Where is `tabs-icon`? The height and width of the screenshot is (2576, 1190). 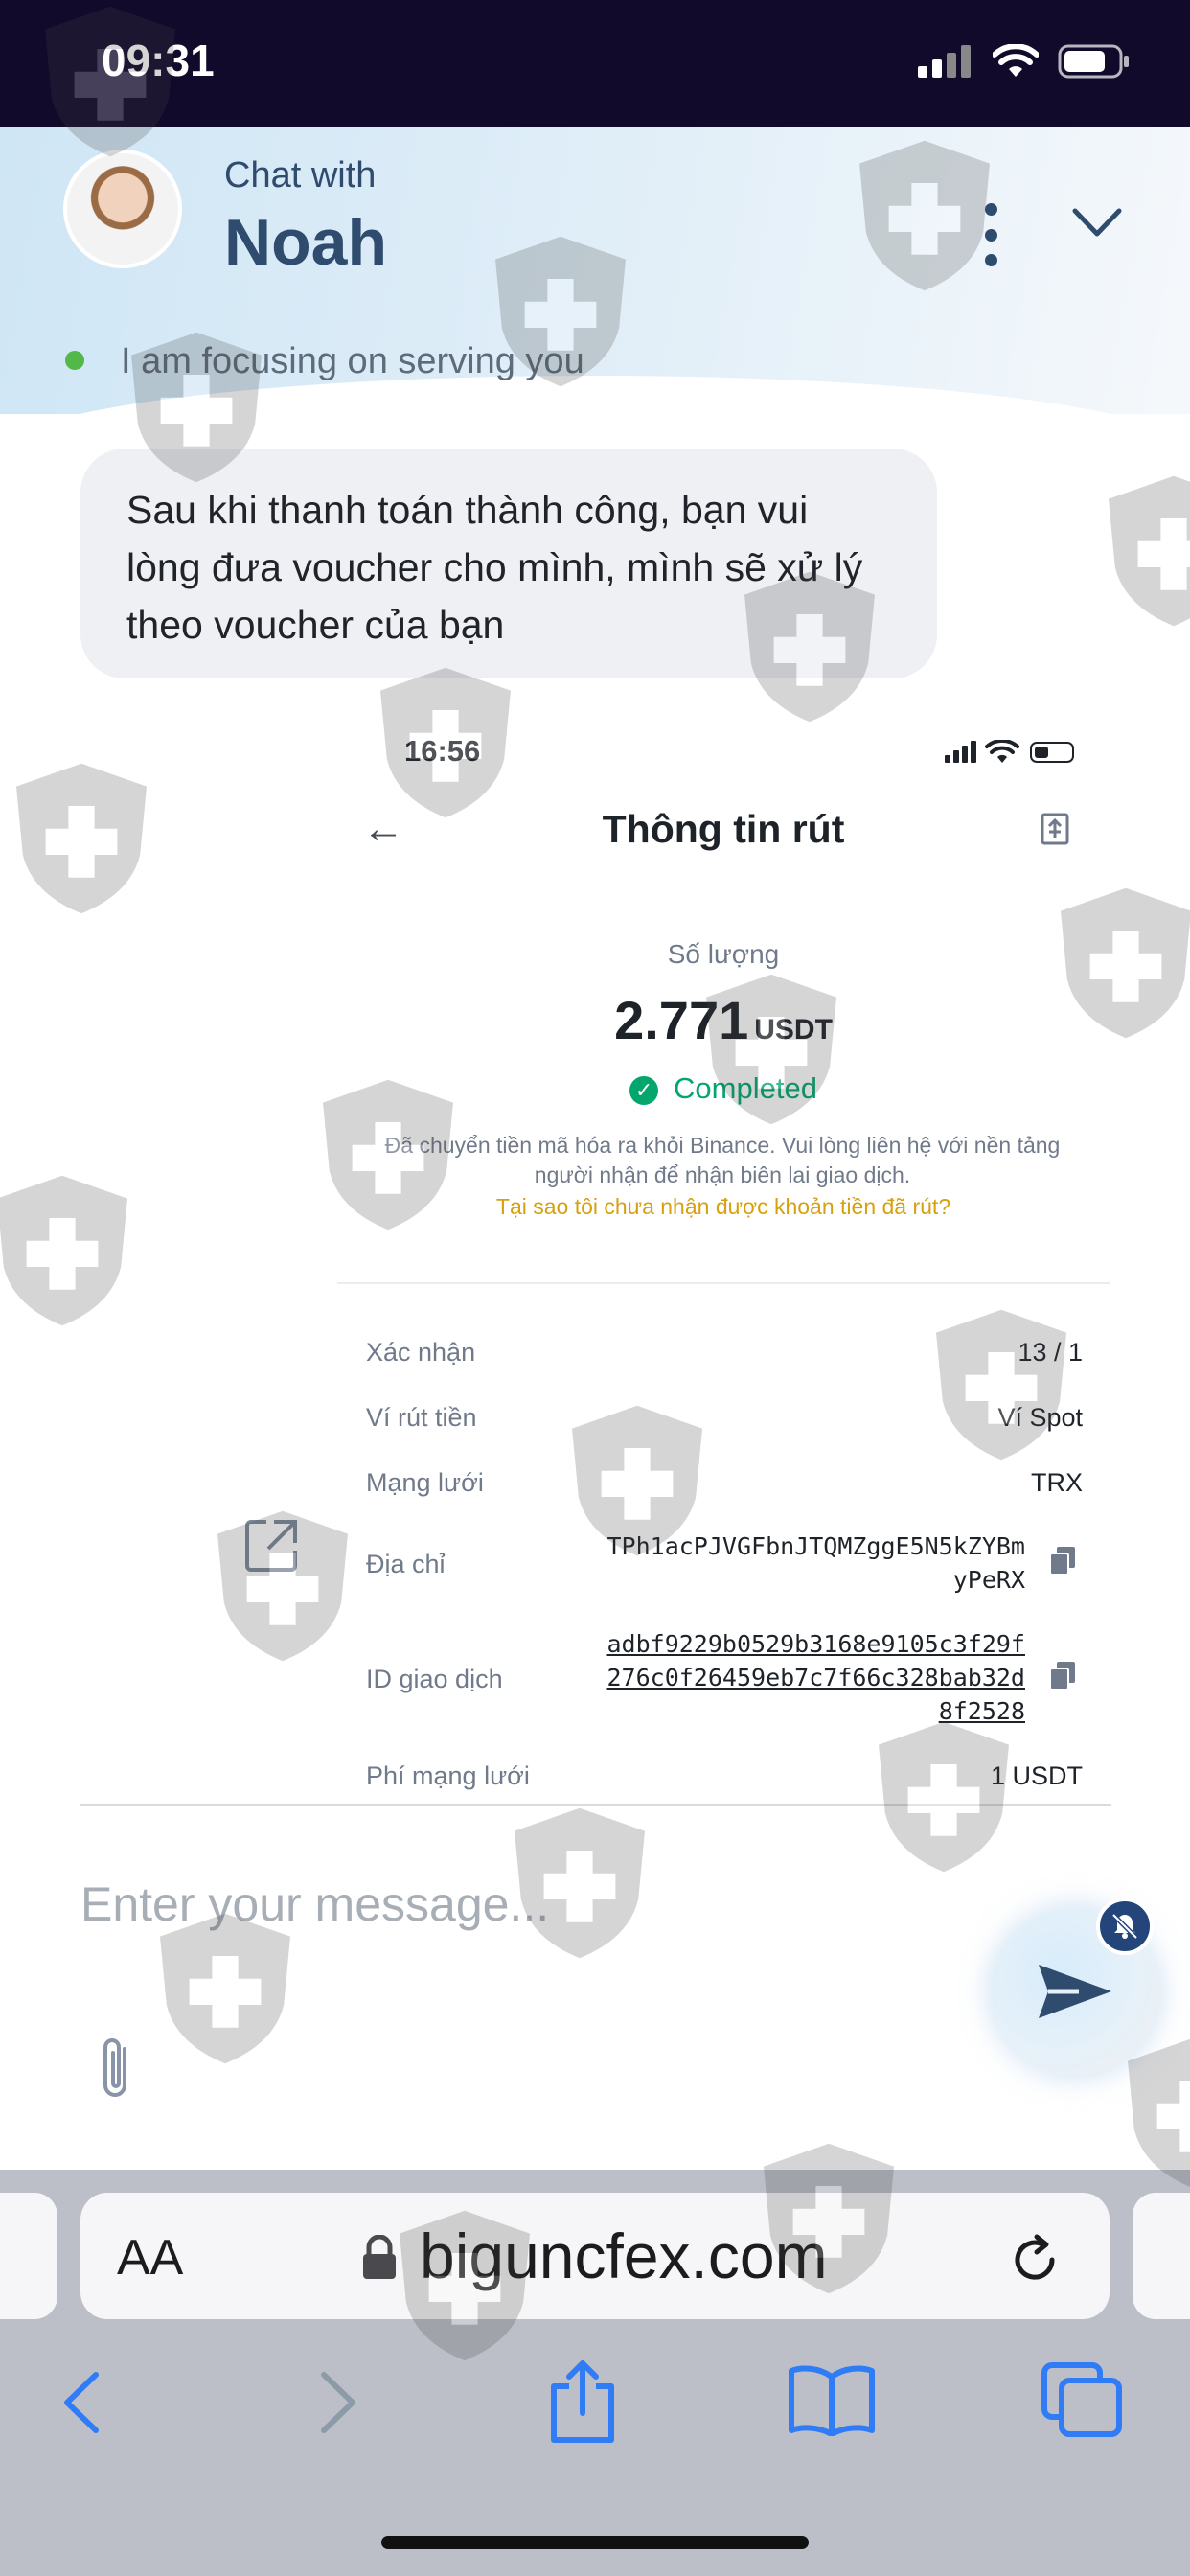 tabs-icon is located at coordinates (1082, 2399).